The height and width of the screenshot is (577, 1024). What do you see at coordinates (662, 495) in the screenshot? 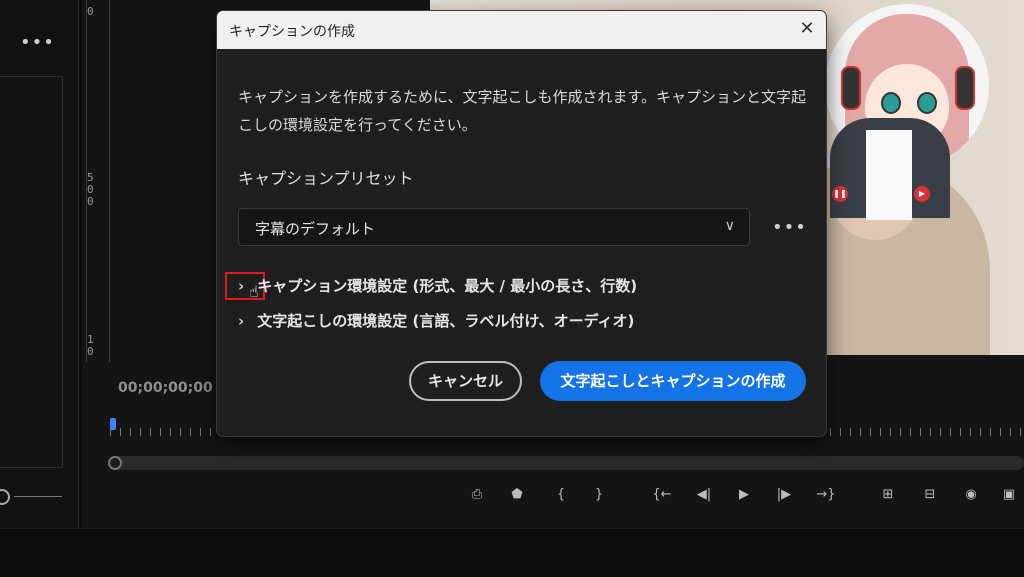
I see `go-to-in-icon: {←` at bounding box center [662, 495].